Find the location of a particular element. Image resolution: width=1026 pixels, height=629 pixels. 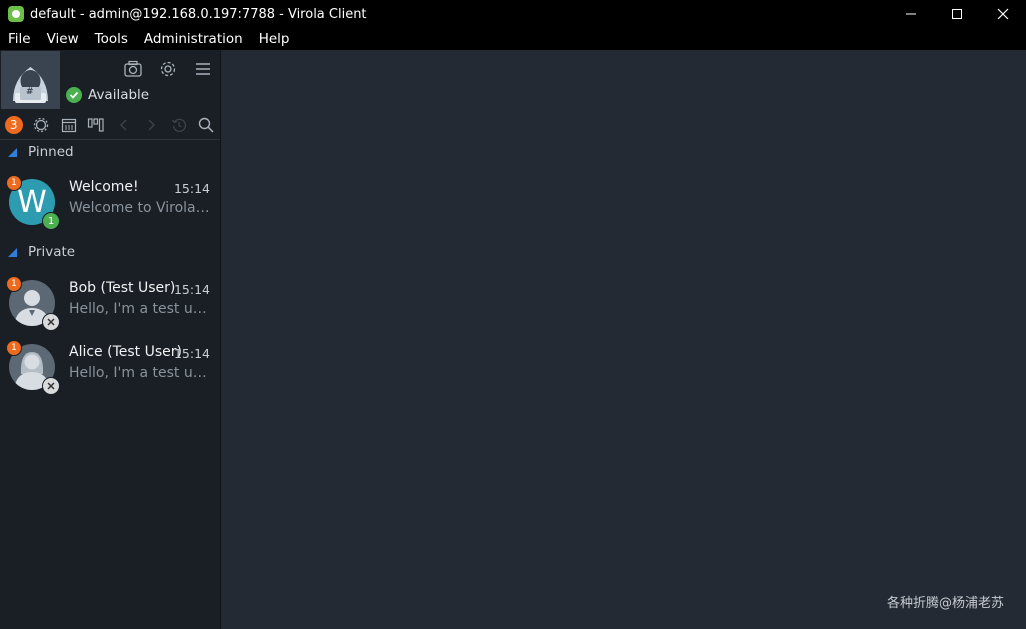

watermark-text: 各种折腾@杨浦老苏 is located at coordinates (945, 603).